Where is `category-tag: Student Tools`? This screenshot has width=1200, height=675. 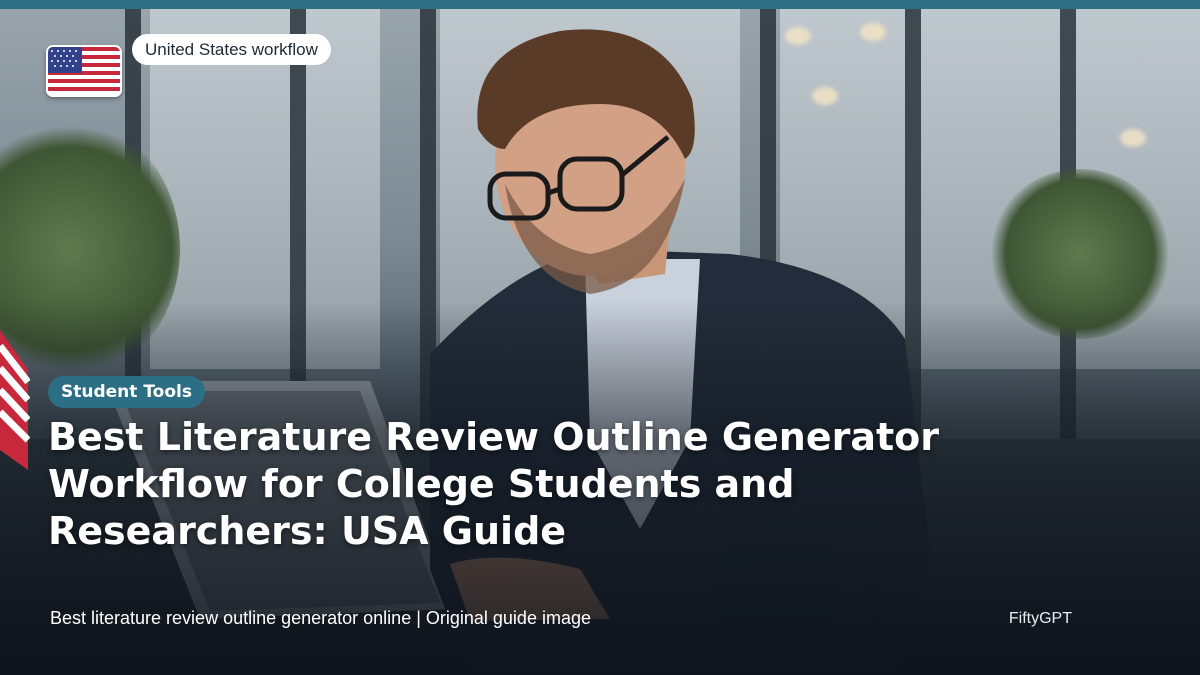
category-tag: Student Tools is located at coordinates (126, 392).